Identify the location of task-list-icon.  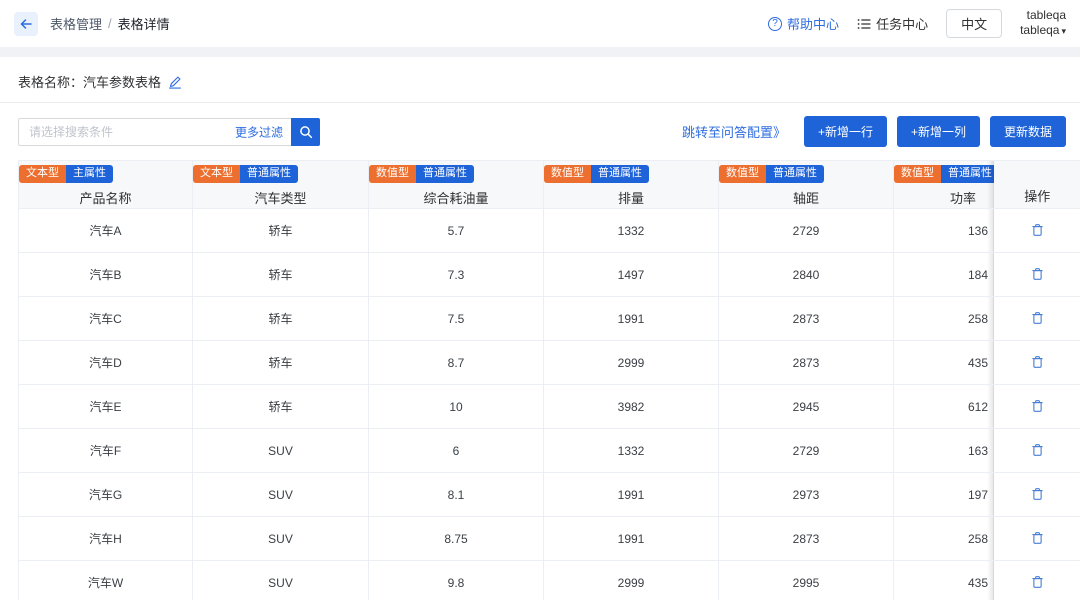
(864, 23).